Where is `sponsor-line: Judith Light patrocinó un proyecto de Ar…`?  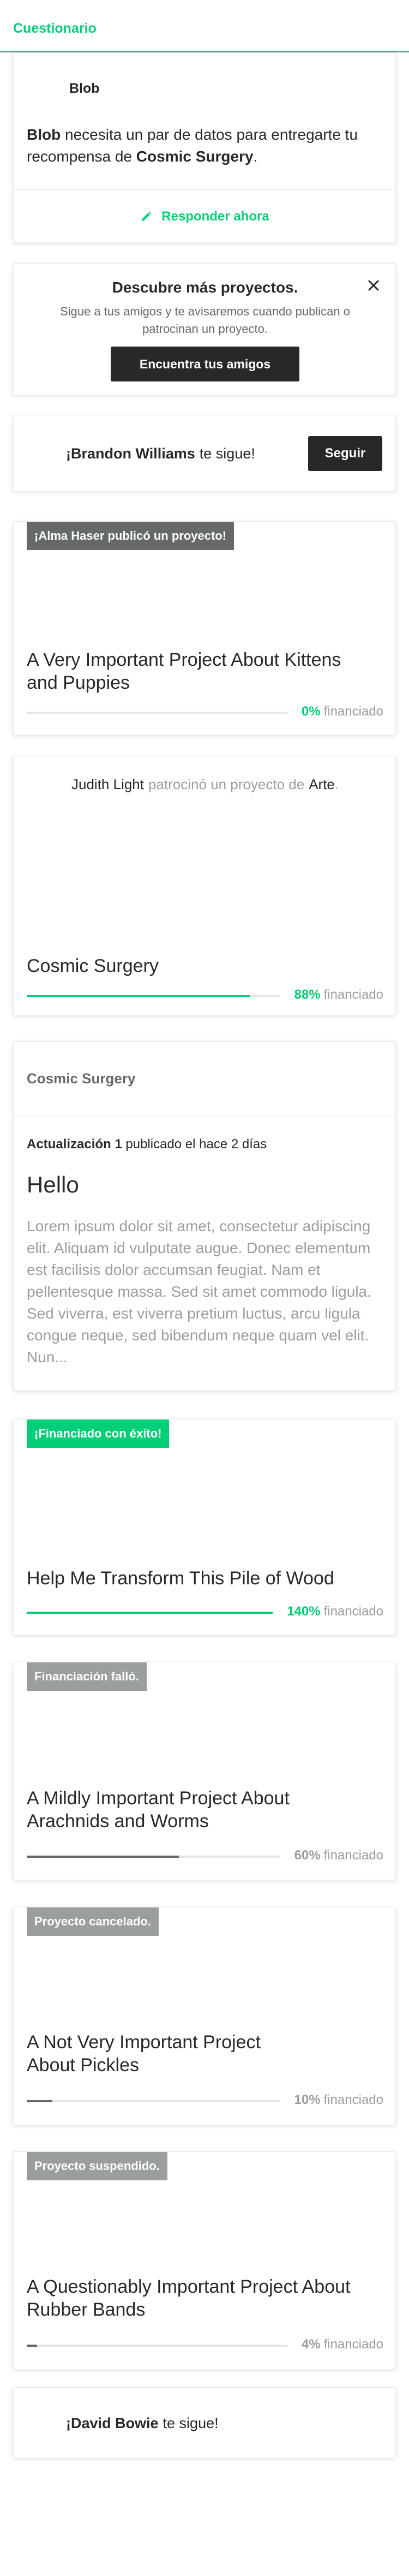 sponsor-line: Judith Light patrocinó un proyecto de Ar… is located at coordinates (183, 784).